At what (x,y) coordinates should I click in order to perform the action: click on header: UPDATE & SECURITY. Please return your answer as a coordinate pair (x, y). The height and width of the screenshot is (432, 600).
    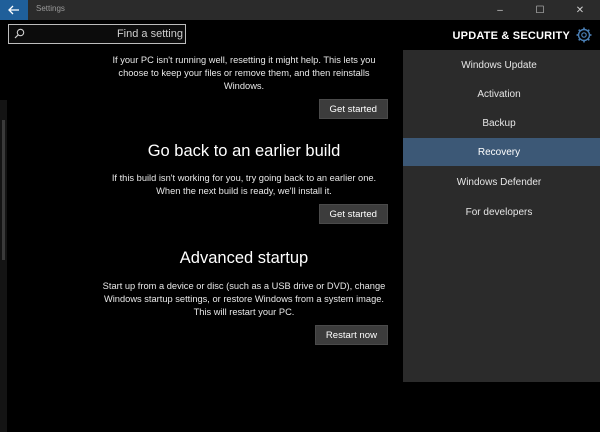
    Looking at the image, I should click on (300, 35).